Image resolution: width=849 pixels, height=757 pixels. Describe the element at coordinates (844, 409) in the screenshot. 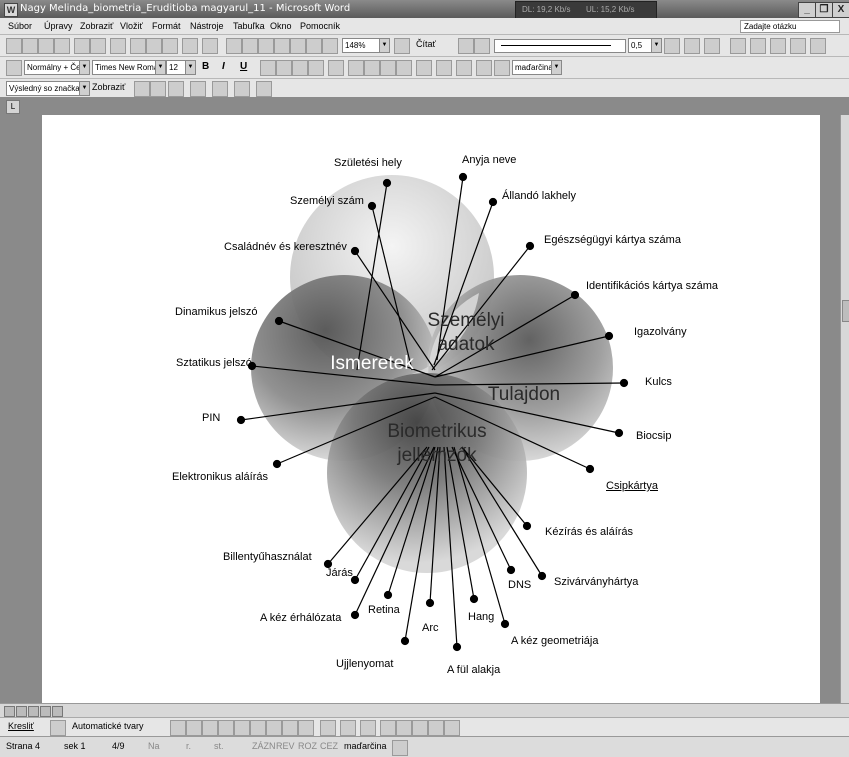

I see `vertical-scrollbar` at that location.